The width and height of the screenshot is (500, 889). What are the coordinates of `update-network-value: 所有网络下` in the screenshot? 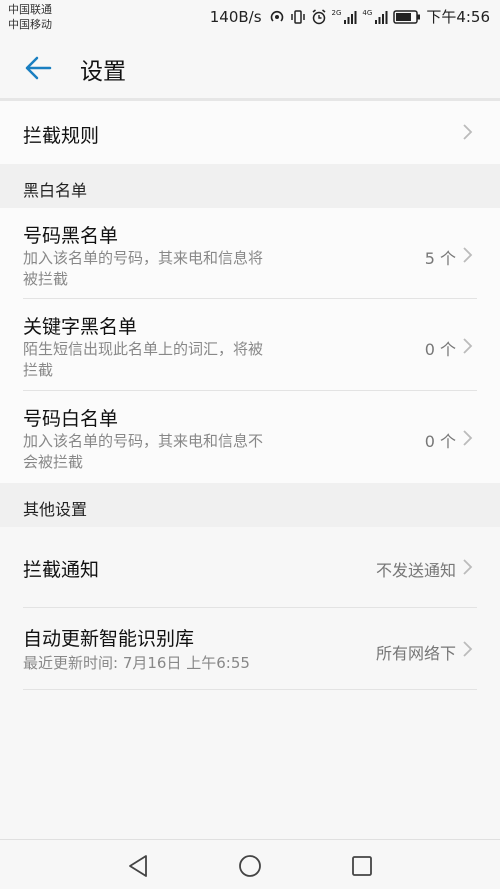 It's located at (415, 653).